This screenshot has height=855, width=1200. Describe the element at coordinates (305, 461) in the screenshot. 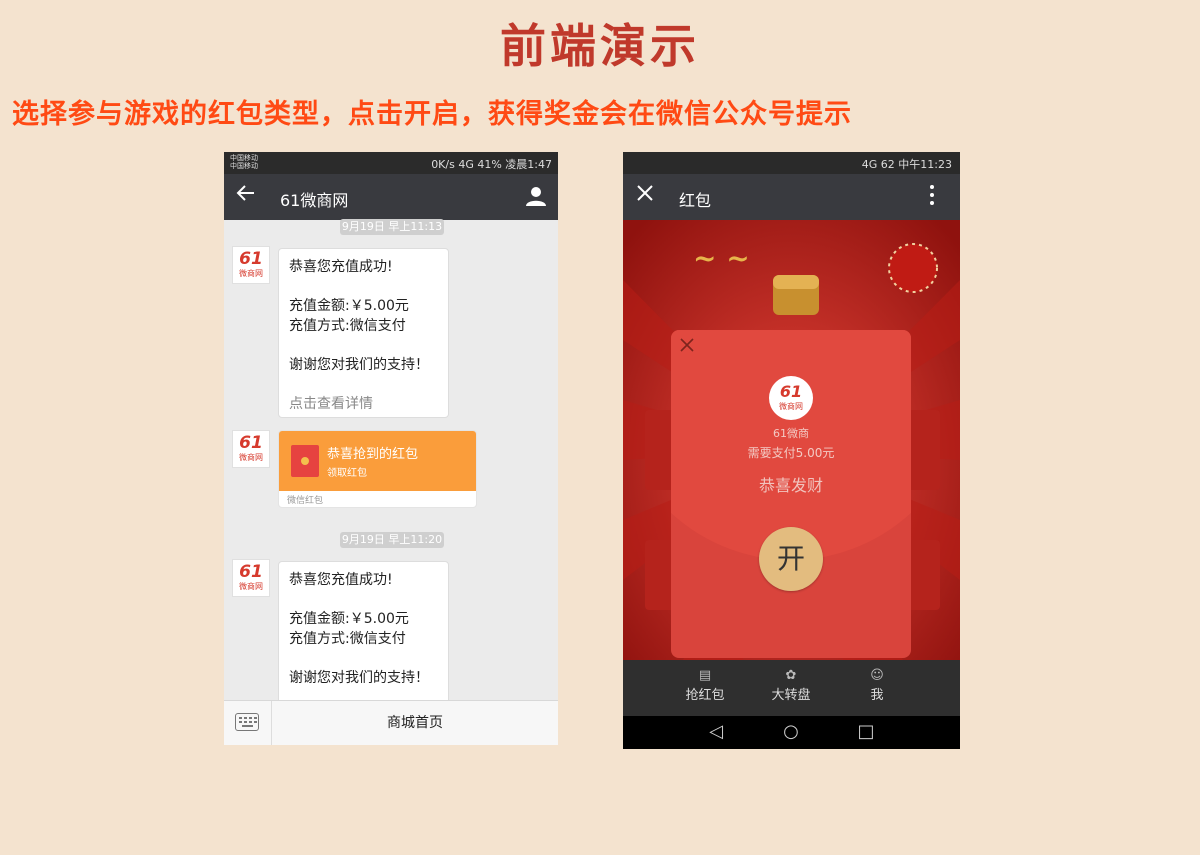

I see `red-envelope-icon` at that location.